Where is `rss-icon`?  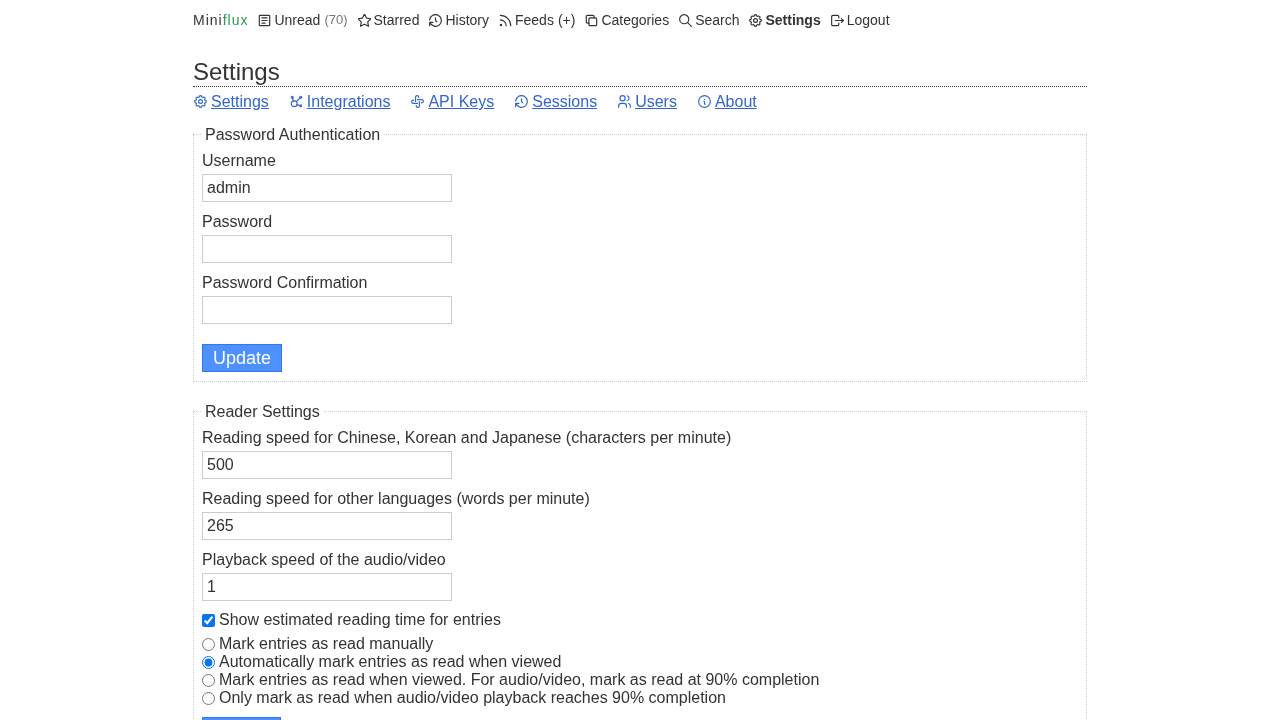
rss-icon is located at coordinates (505, 20).